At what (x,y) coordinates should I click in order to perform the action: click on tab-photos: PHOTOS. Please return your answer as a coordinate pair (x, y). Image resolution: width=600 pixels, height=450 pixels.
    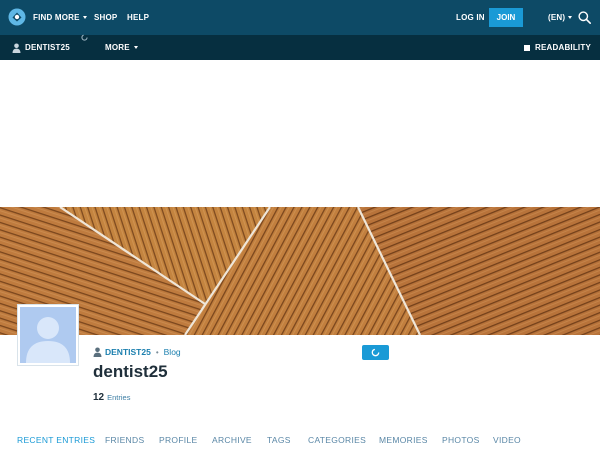
    Looking at the image, I should click on (461, 440).